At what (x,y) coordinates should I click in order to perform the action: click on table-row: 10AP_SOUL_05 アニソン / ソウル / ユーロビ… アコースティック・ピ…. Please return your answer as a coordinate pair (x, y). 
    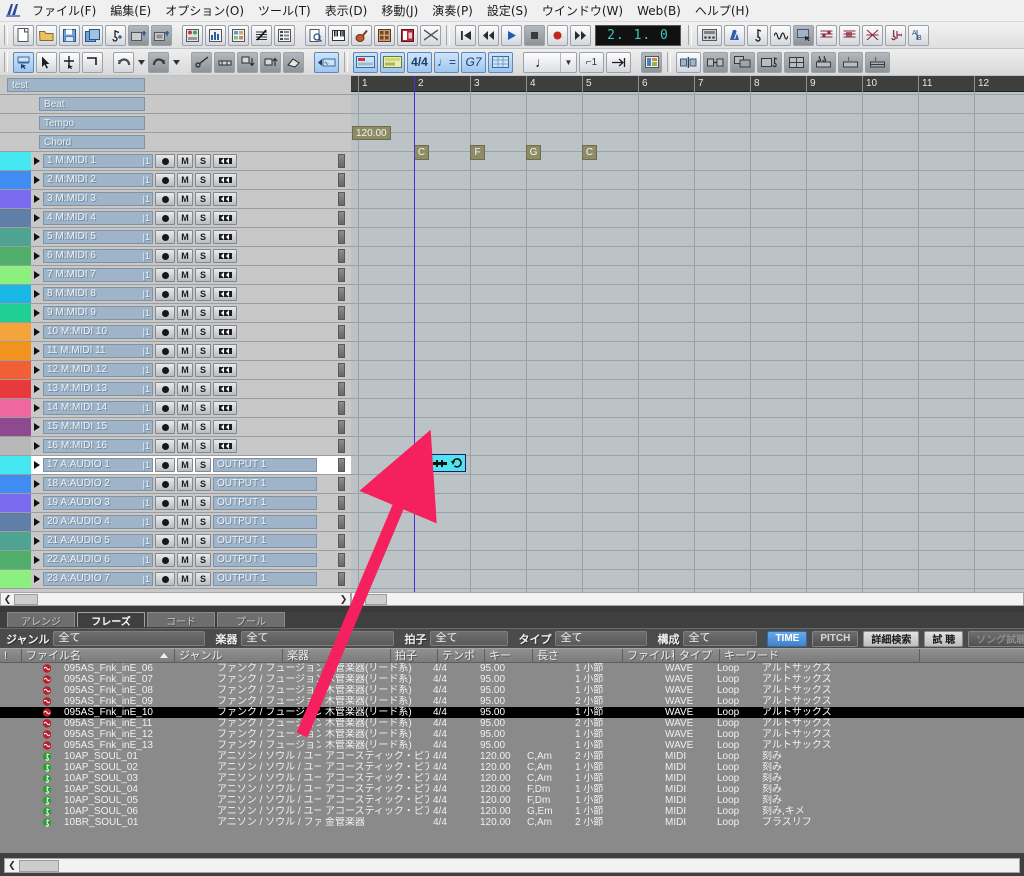
    Looking at the image, I should click on (512, 800).